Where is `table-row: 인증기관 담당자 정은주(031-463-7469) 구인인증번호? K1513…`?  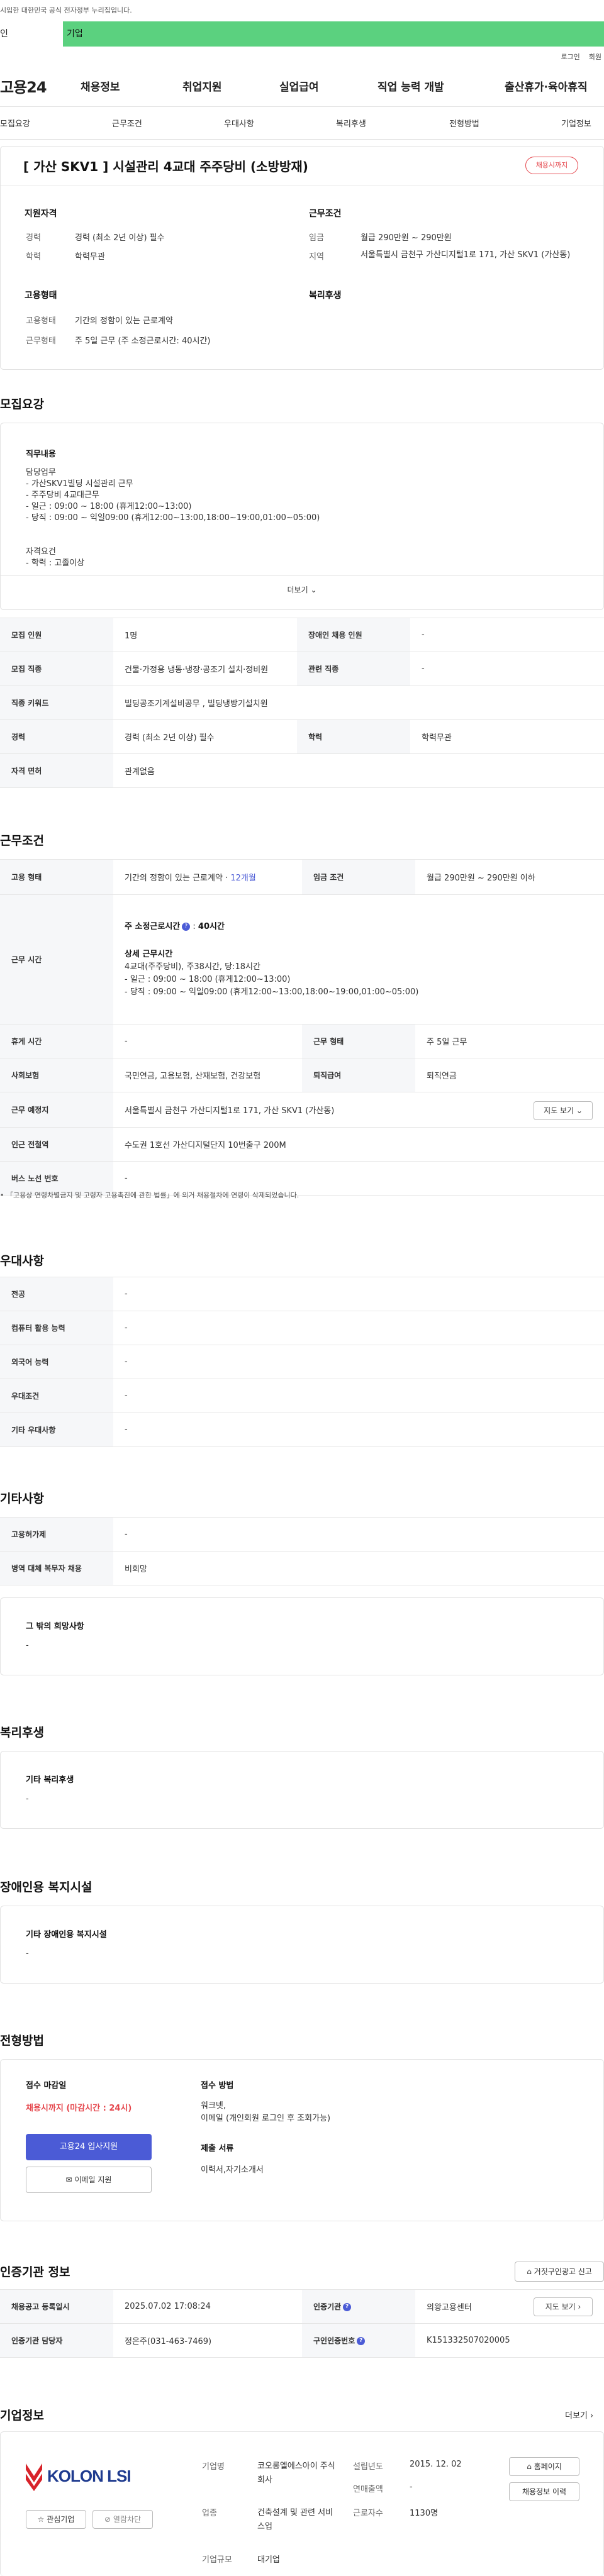
table-row: 인증기관 담당자 정은주(031-463-7469) 구인인증번호? K1513… is located at coordinates (302, 2340).